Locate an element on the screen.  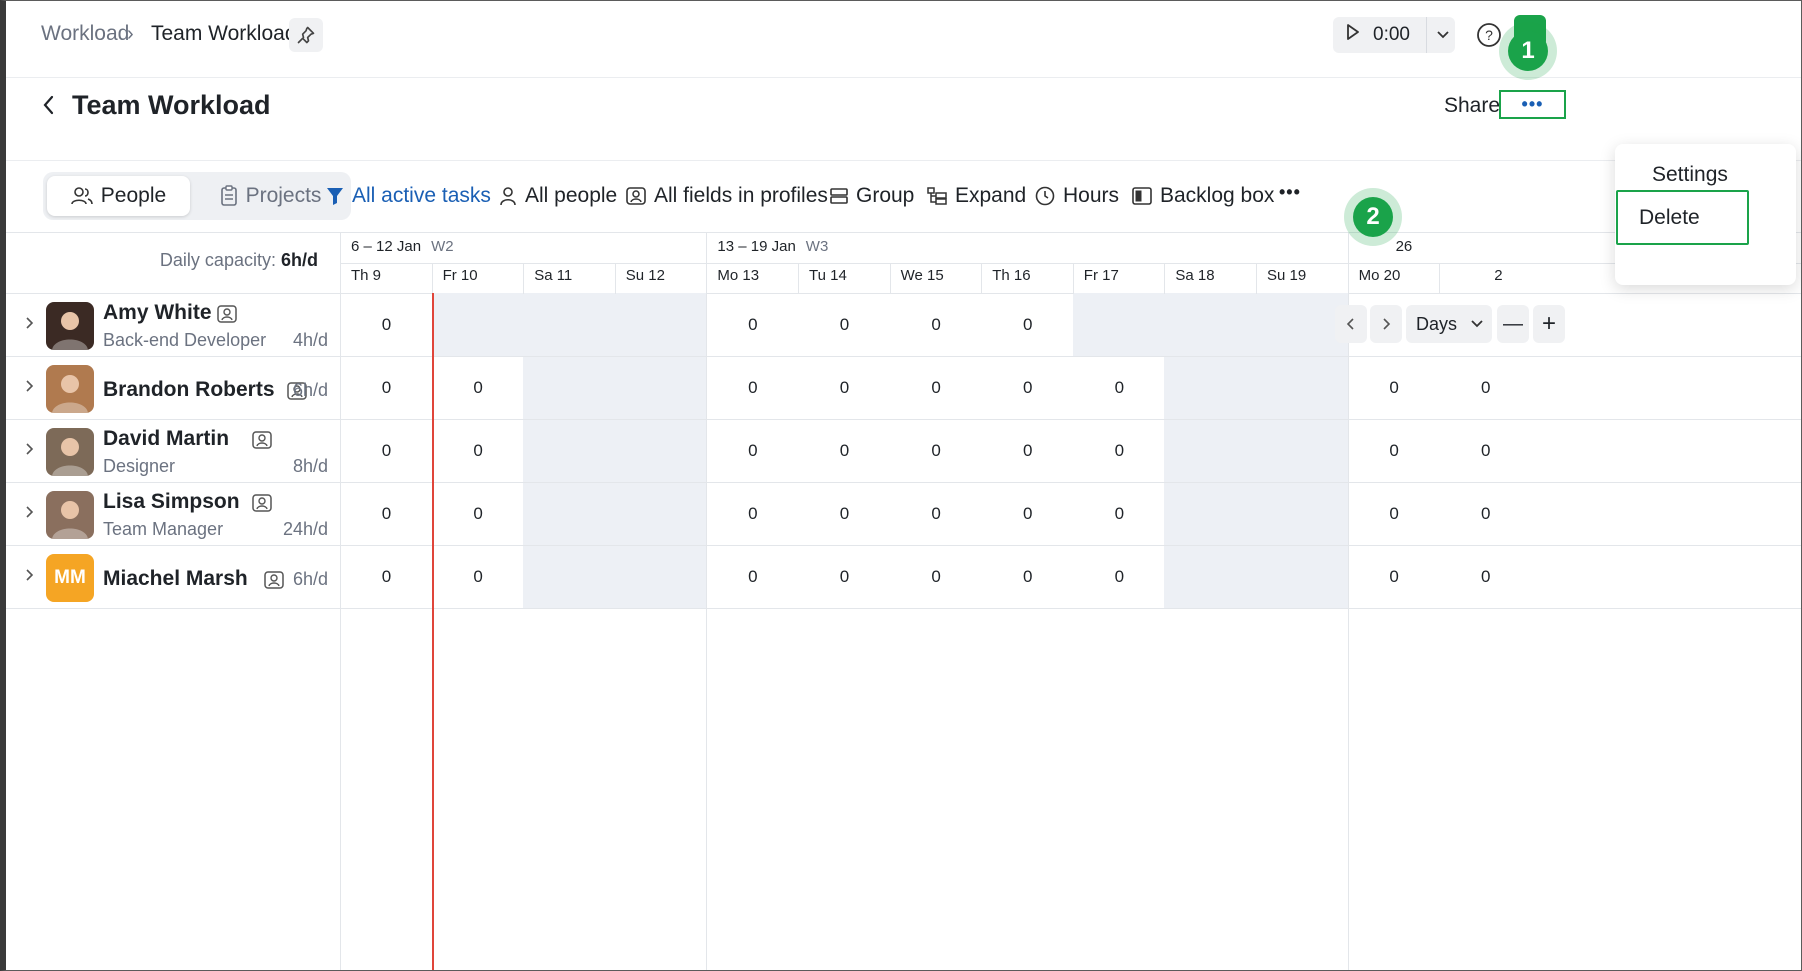
back-icon is located at coordinates (49, 107).